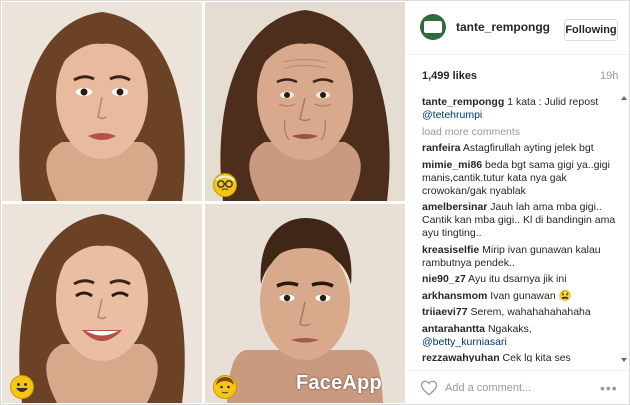 This screenshot has width=630, height=405. I want to click on comment-username: rezzawahyuhan, so click(461, 357).